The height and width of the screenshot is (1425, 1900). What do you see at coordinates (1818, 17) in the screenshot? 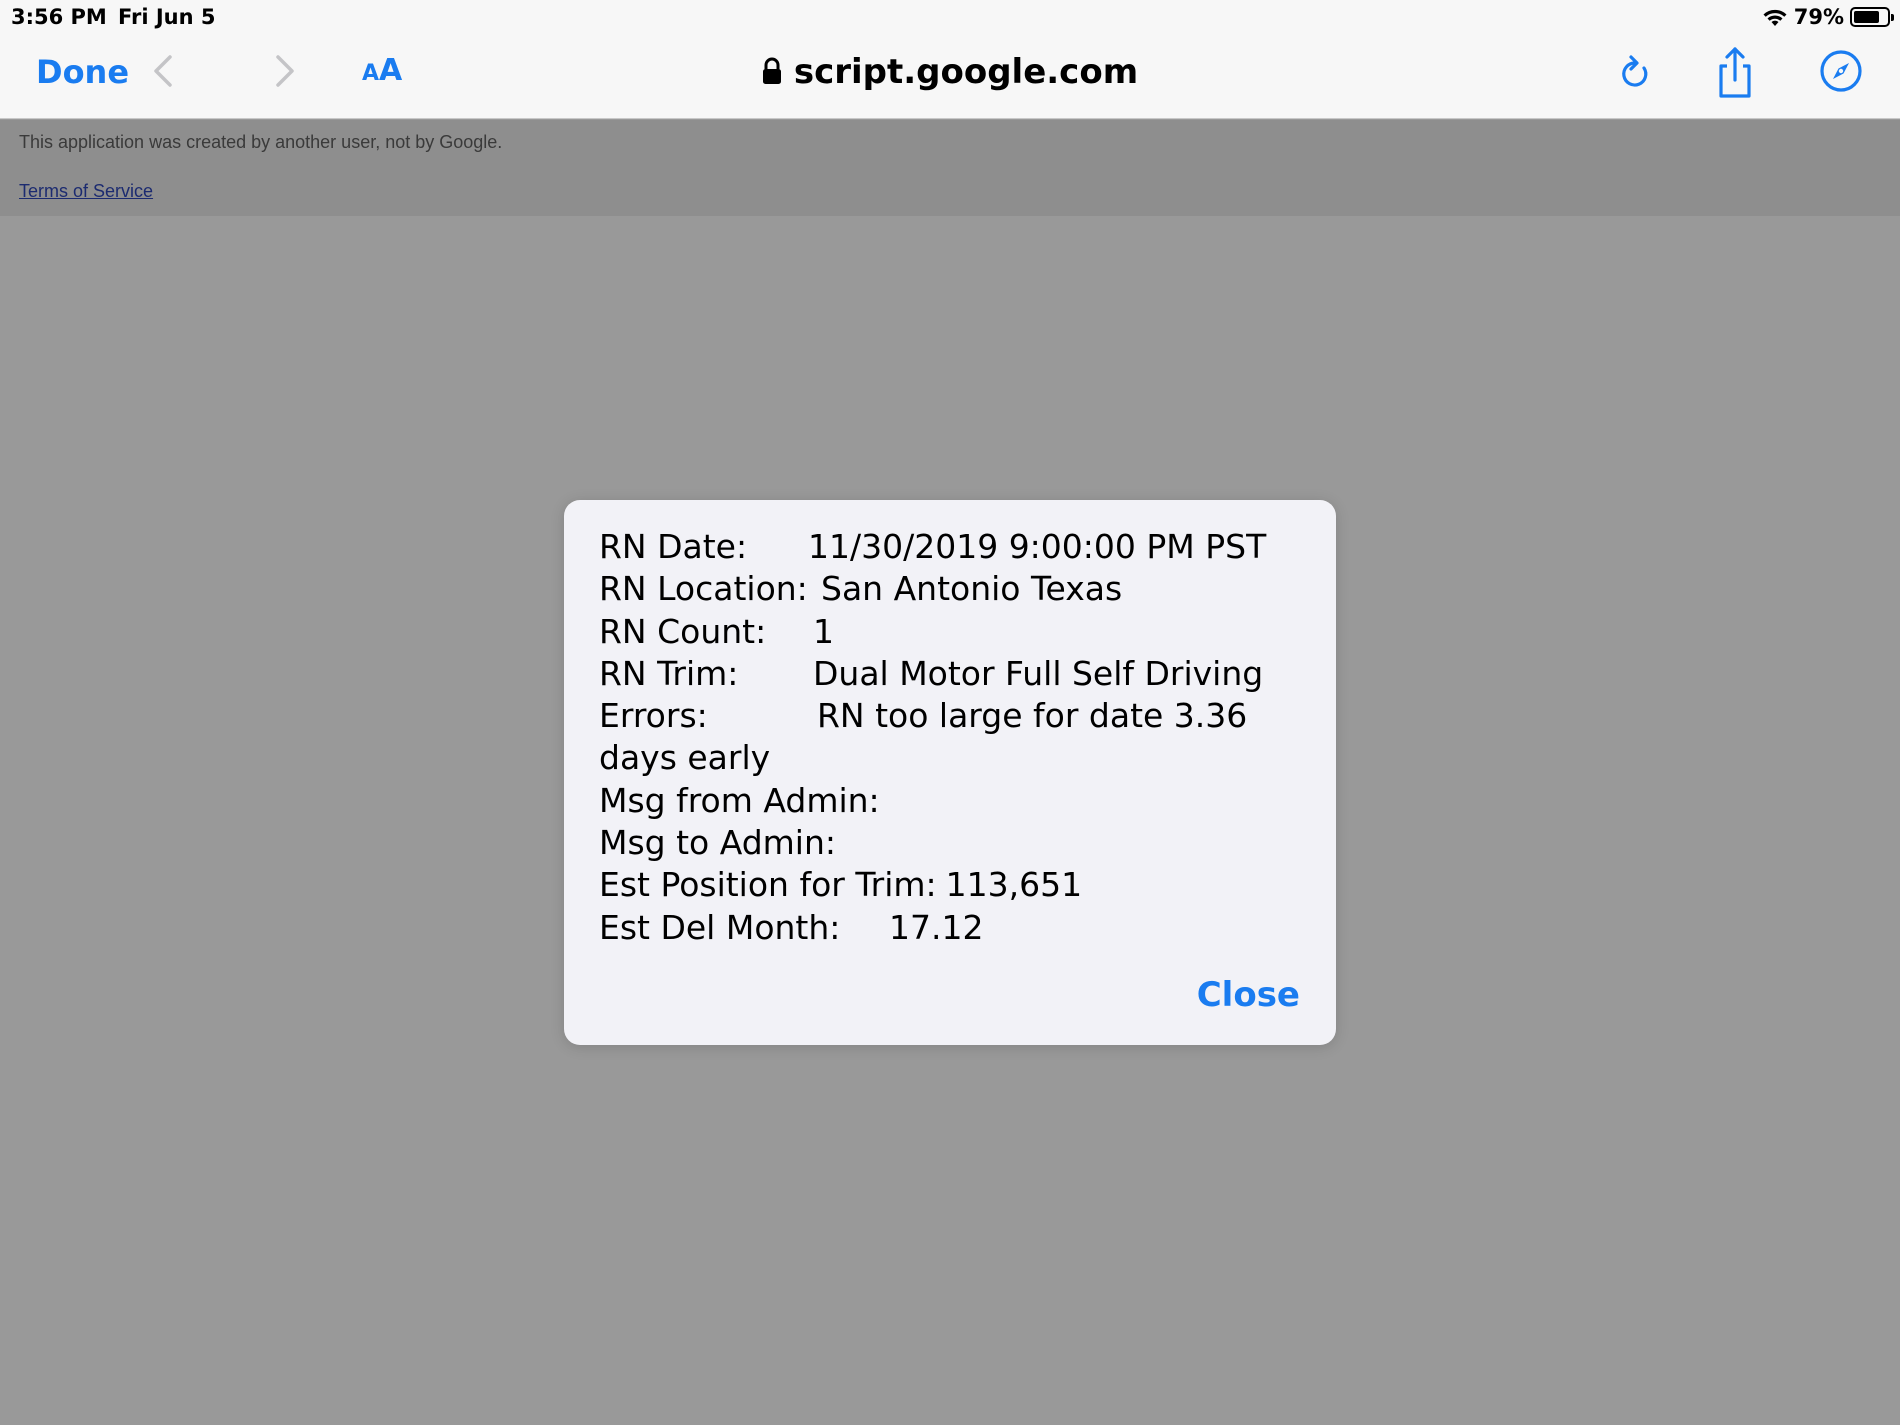
I see `battery-percent: 79%` at bounding box center [1818, 17].